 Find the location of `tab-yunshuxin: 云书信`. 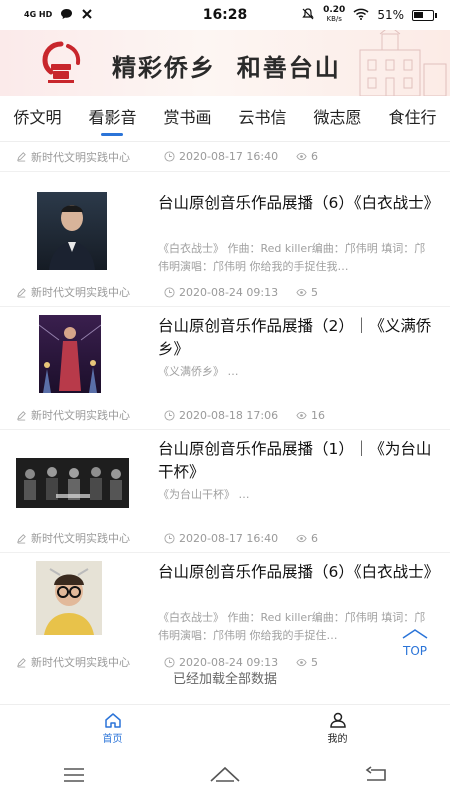

tab-yunshuxin: 云书信 is located at coordinates (262, 119).